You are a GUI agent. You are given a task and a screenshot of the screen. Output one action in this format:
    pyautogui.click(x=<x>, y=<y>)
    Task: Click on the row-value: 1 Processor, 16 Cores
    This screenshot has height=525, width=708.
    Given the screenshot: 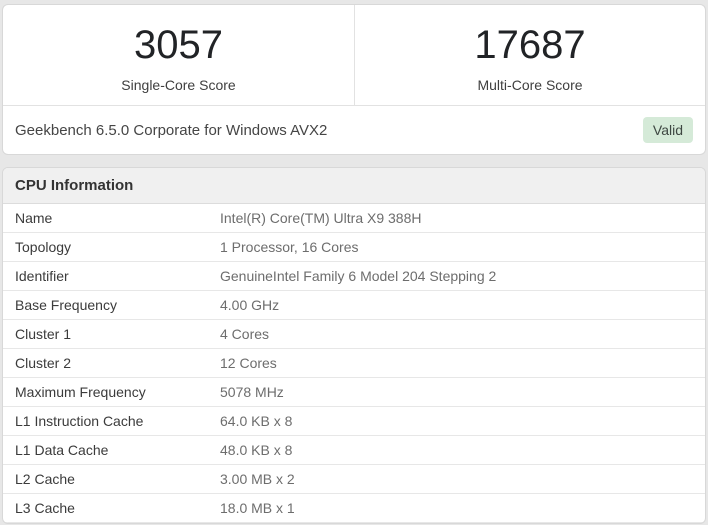 What is the action you would take?
    pyautogui.click(x=456, y=247)
    